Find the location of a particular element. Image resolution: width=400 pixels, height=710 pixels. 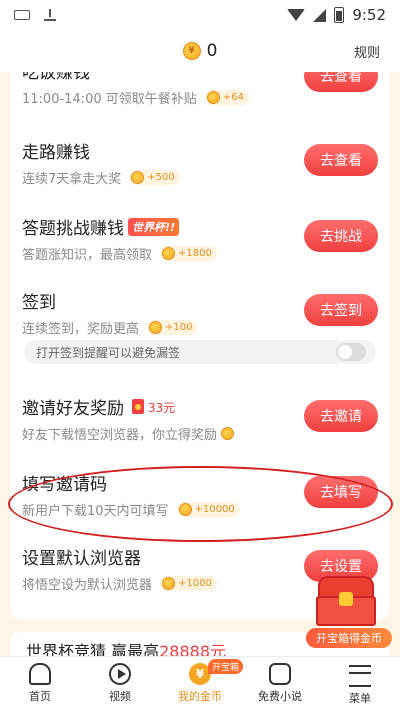

world-cup-tag: 世界杯!! is located at coordinates (154, 227).